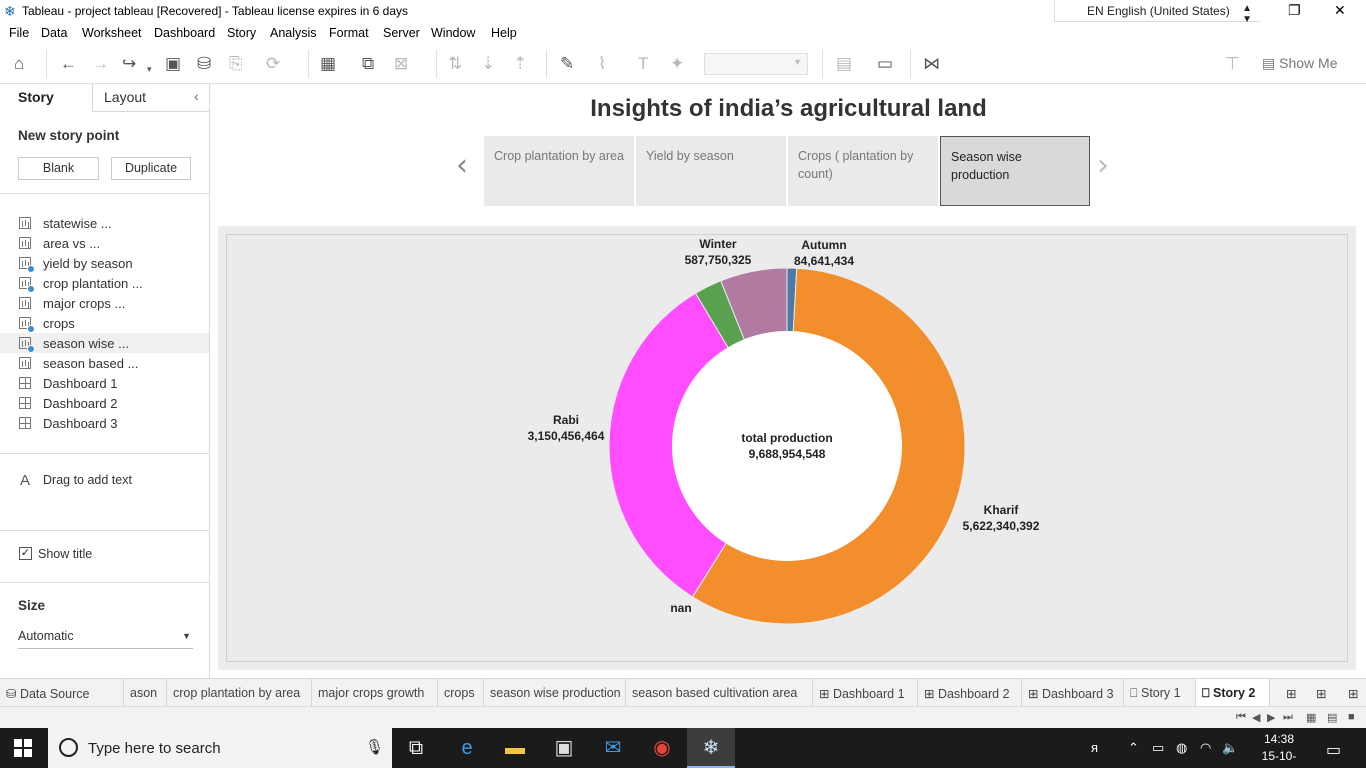 The height and width of the screenshot is (782, 1366). Describe the element at coordinates (863, 171) in the screenshot. I see `story-point-3: Crops ( plantation by count)` at that location.